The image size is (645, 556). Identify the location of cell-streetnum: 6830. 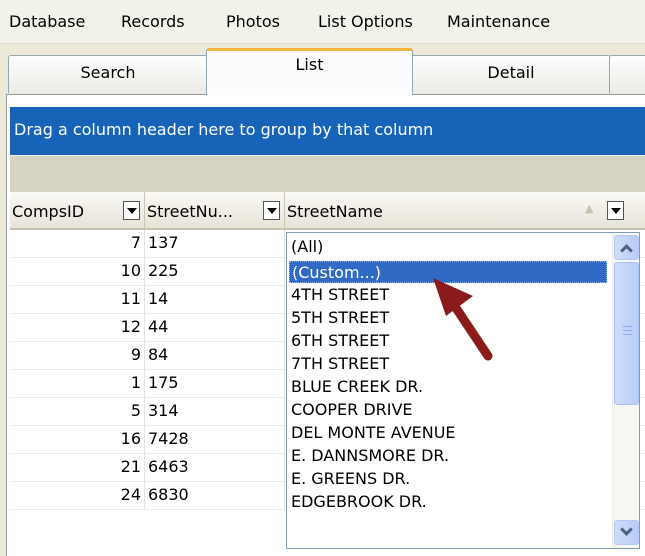
(215, 496).